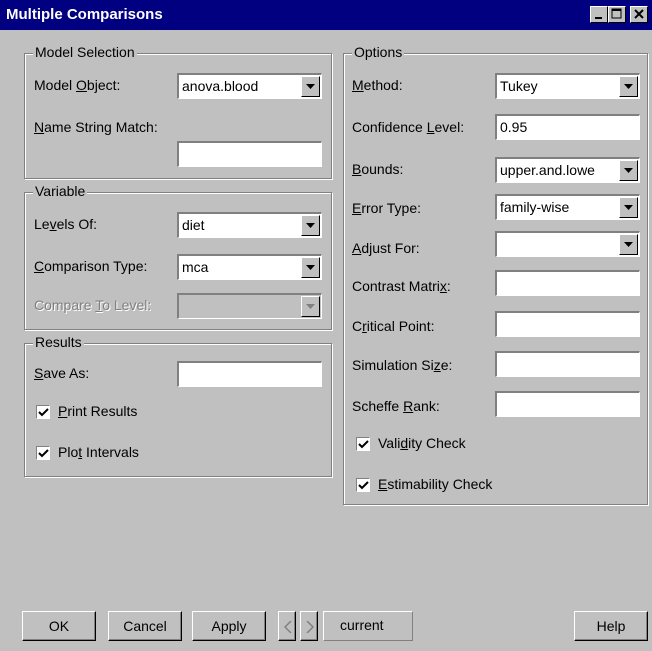  I want to click on levels-of-label: Levels Of:, so click(66, 224).